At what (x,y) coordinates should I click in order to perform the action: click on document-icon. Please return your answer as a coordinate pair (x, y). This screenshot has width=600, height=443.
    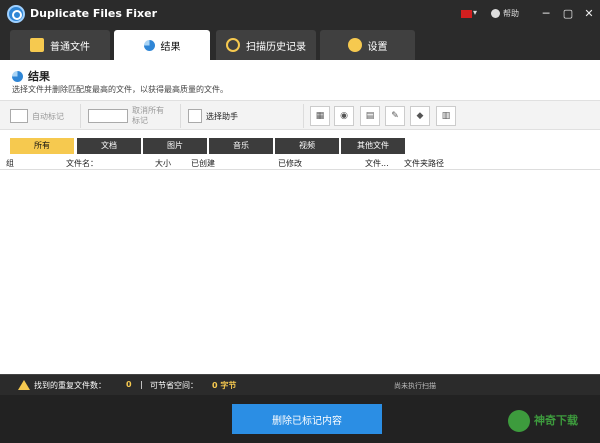
    Looking at the image, I should click on (37, 45).